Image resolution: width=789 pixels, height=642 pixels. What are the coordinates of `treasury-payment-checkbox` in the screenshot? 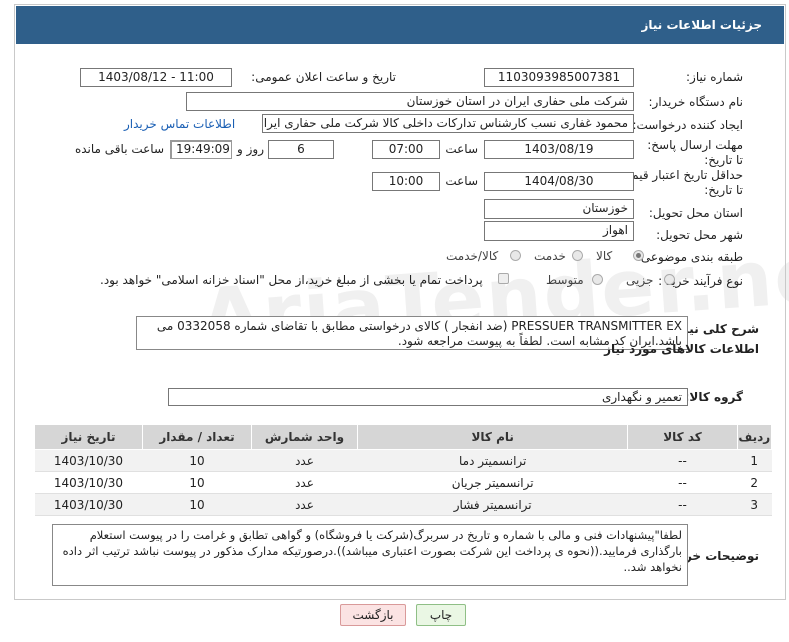 It's located at (503, 278).